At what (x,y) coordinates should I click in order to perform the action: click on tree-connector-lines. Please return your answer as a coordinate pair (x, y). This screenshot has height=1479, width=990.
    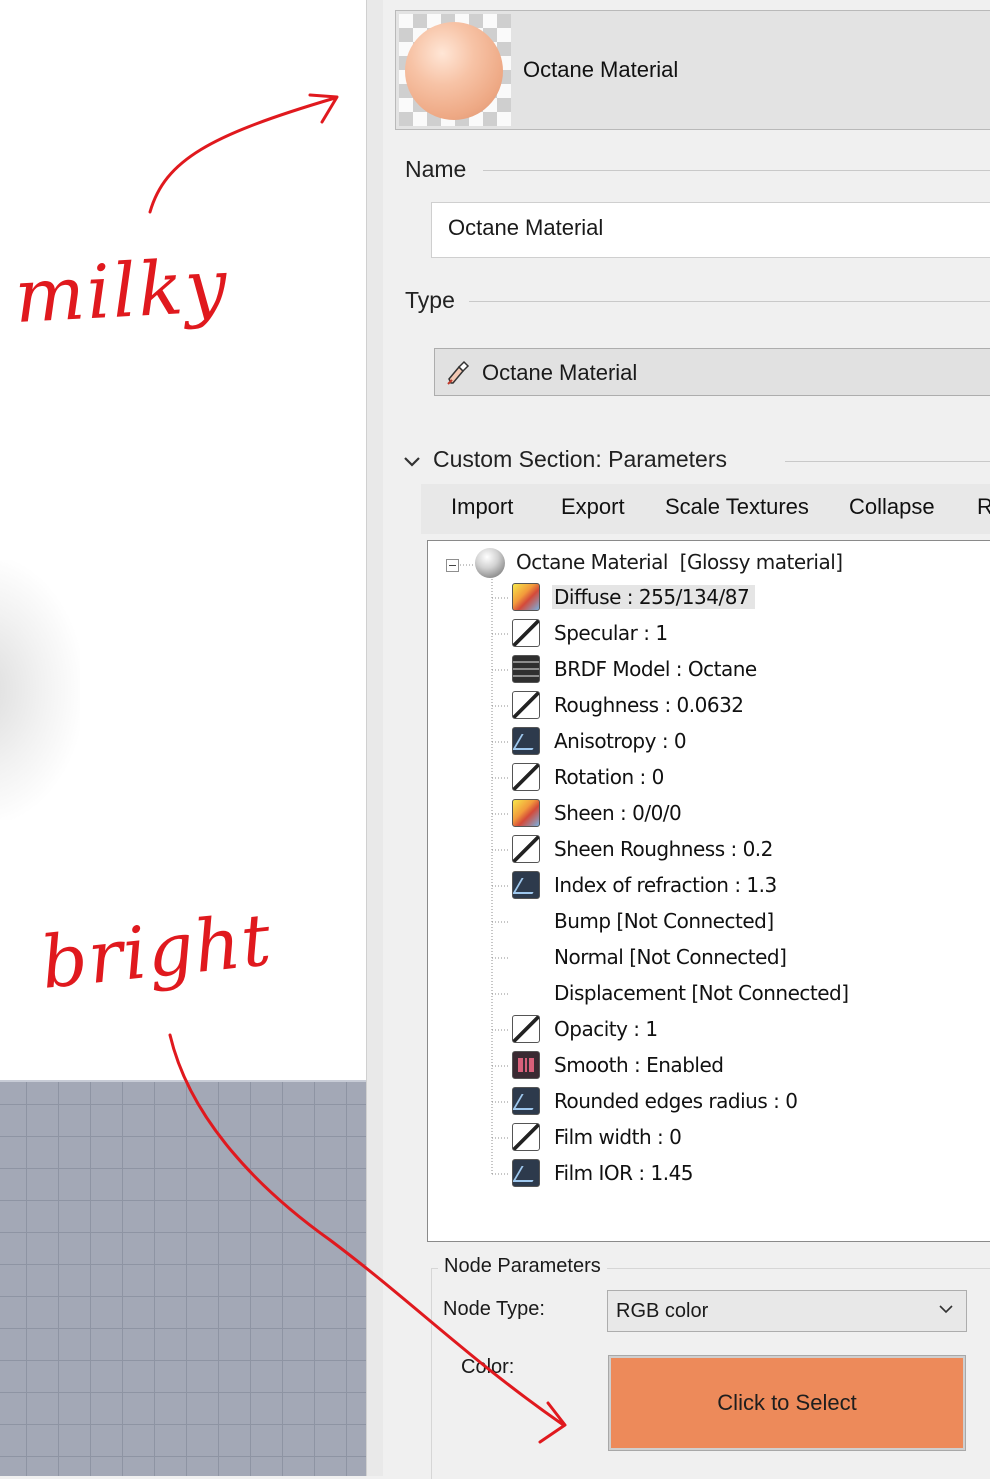
    Looking at the image, I should click on (484, 869).